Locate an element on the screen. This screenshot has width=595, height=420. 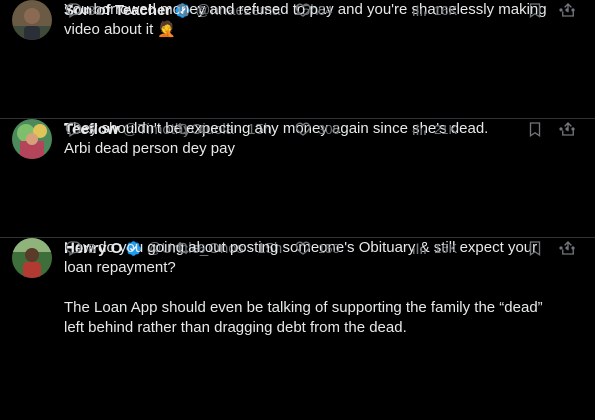
retweet-count: 4 is located at coordinates (202, 129).